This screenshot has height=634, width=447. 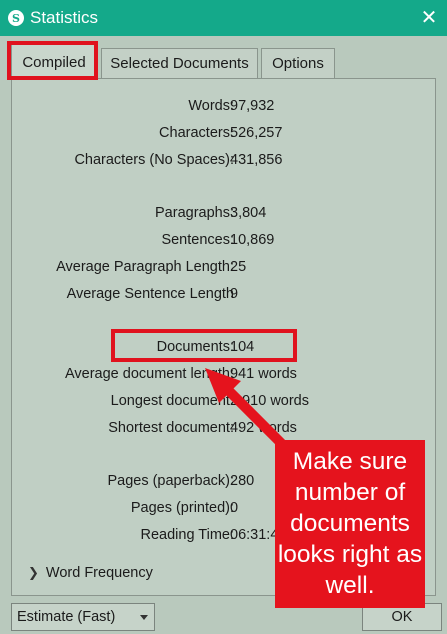 What do you see at coordinates (52, 60) in the screenshot?
I see `annotation-highlight-compiled-tab` at bounding box center [52, 60].